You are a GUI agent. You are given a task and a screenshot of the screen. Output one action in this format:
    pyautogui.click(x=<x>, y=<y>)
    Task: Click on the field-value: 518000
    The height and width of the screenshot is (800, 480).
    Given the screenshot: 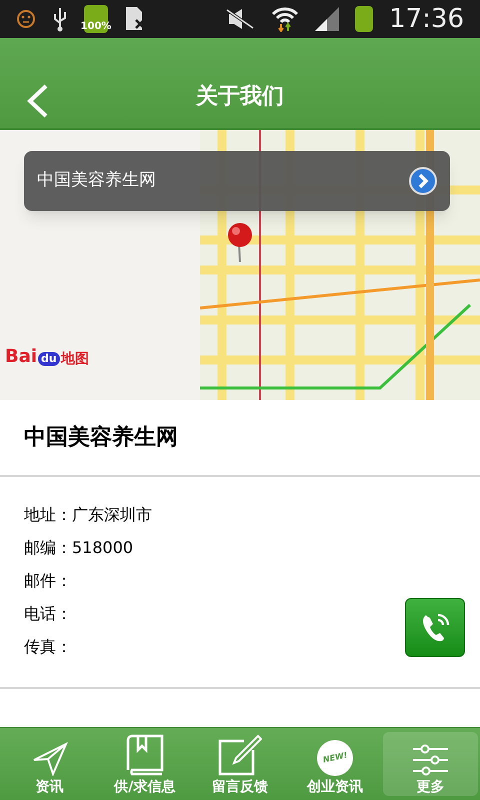 What is the action you would take?
    pyautogui.click(x=103, y=547)
    